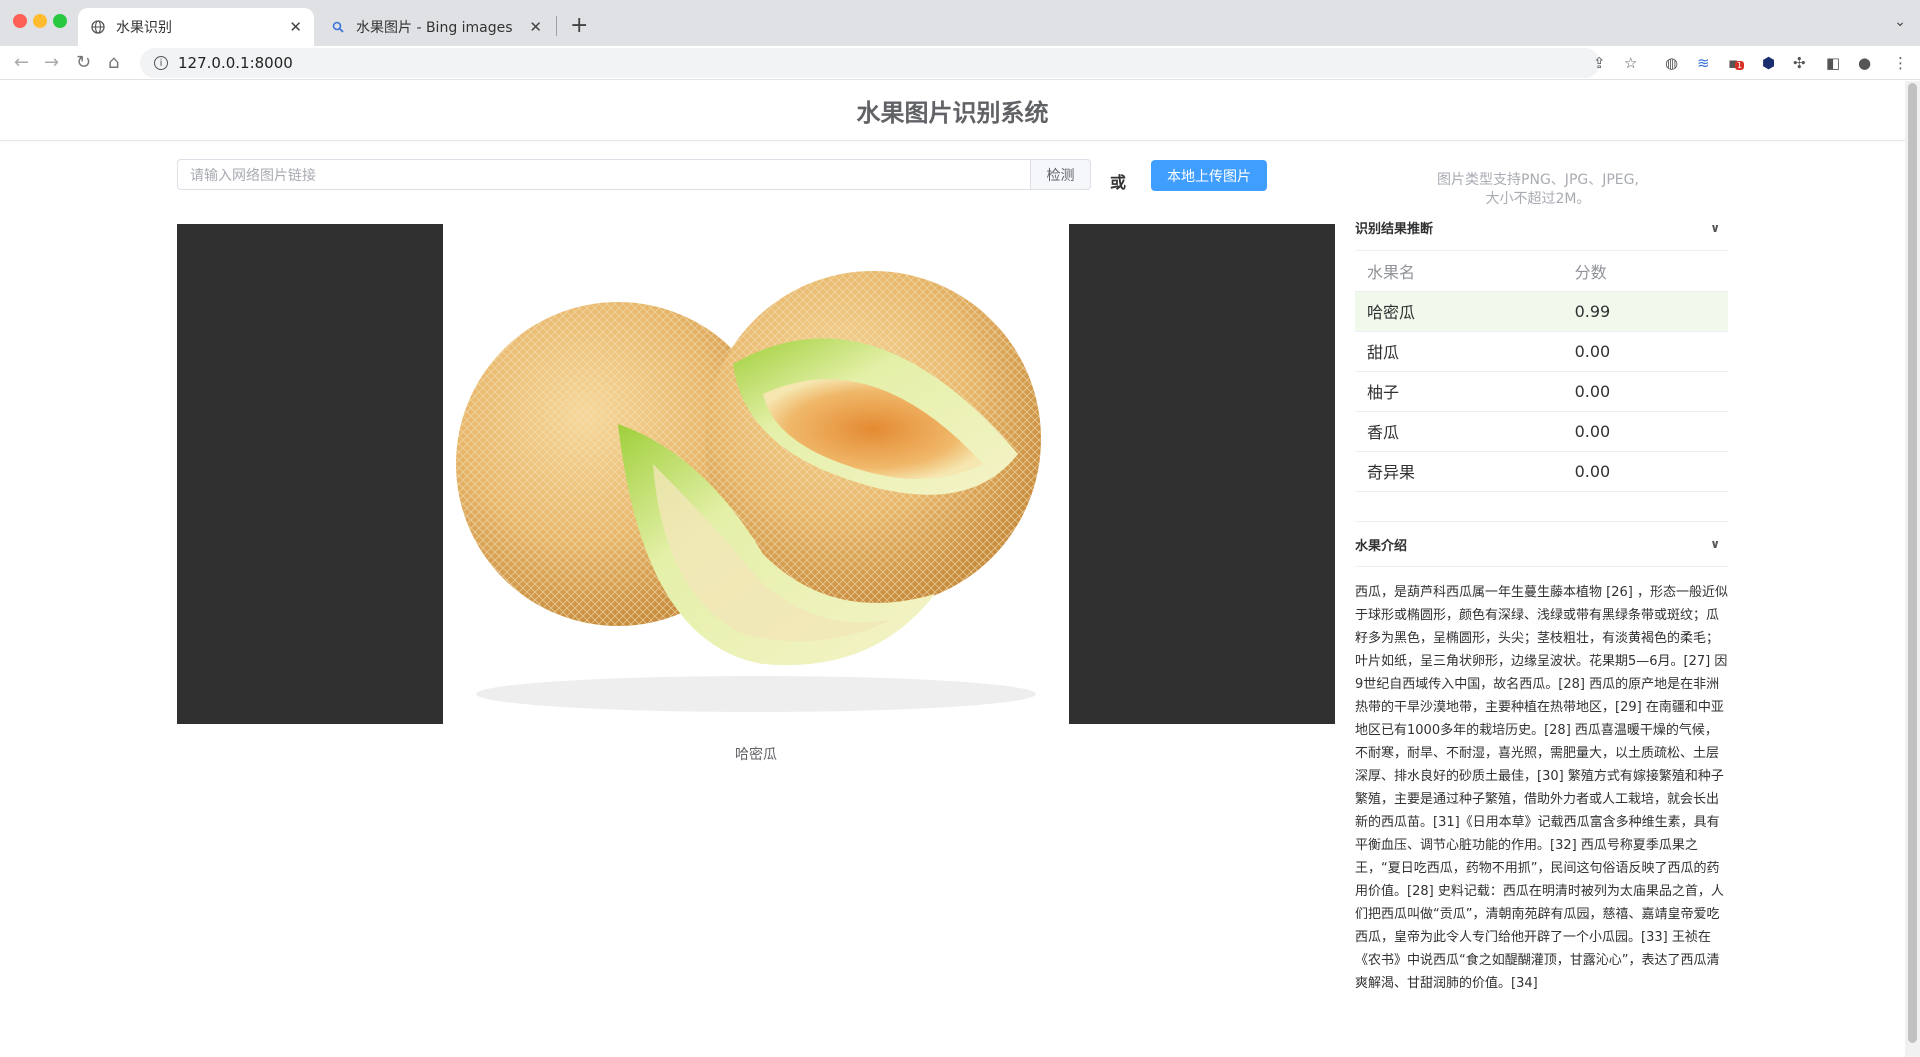 This screenshot has width=1920, height=1057. What do you see at coordinates (98, 27) in the screenshot?
I see `globe-icon` at bounding box center [98, 27].